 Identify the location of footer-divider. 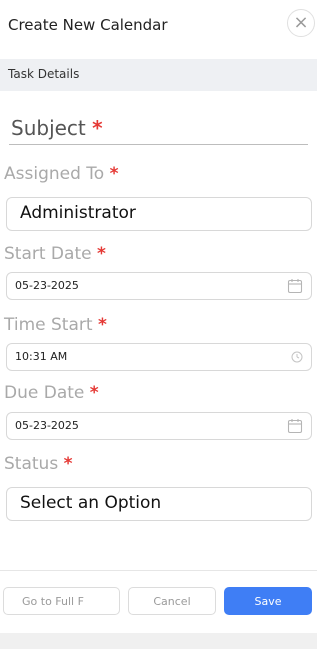
(158, 570).